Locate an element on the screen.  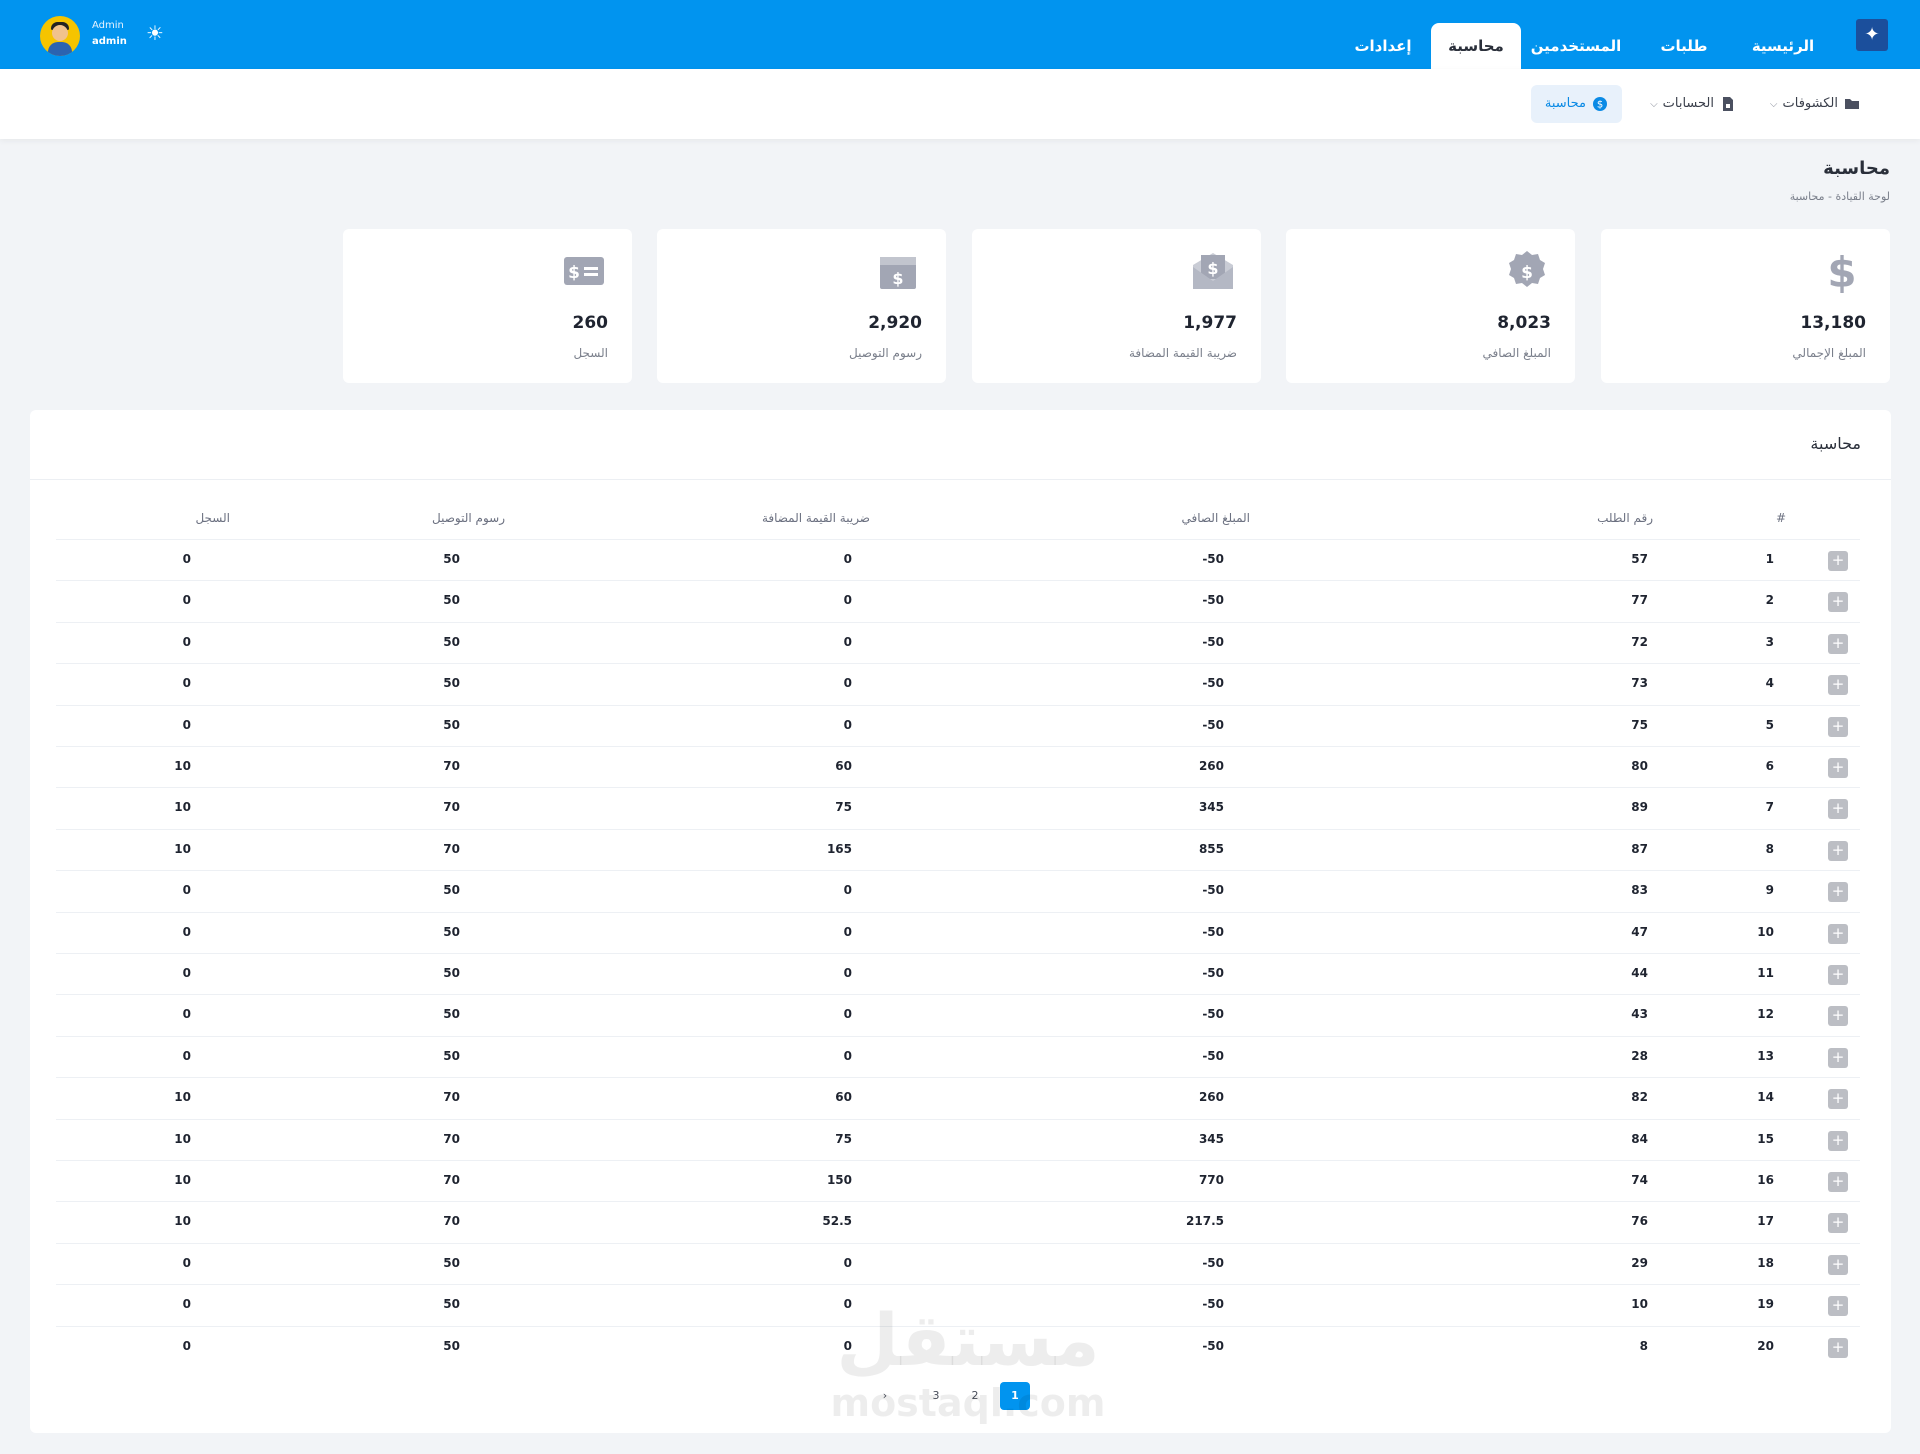
table-row: +8 87 855 165 70 10 is located at coordinates (958, 849).